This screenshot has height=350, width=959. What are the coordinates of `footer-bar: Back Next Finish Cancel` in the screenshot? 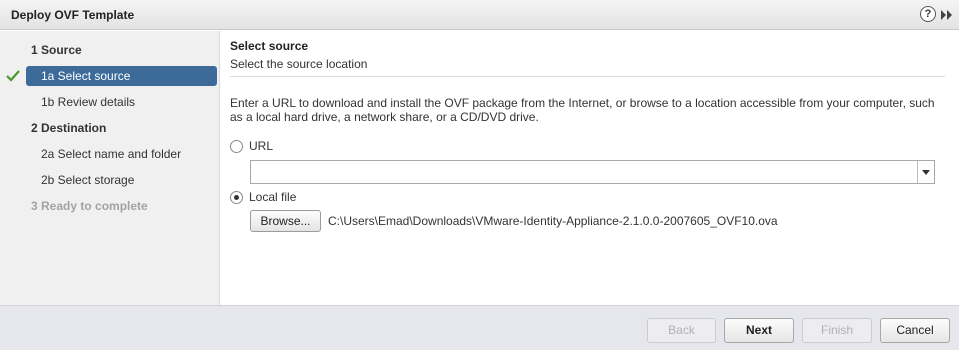 It's located at (479, 327).